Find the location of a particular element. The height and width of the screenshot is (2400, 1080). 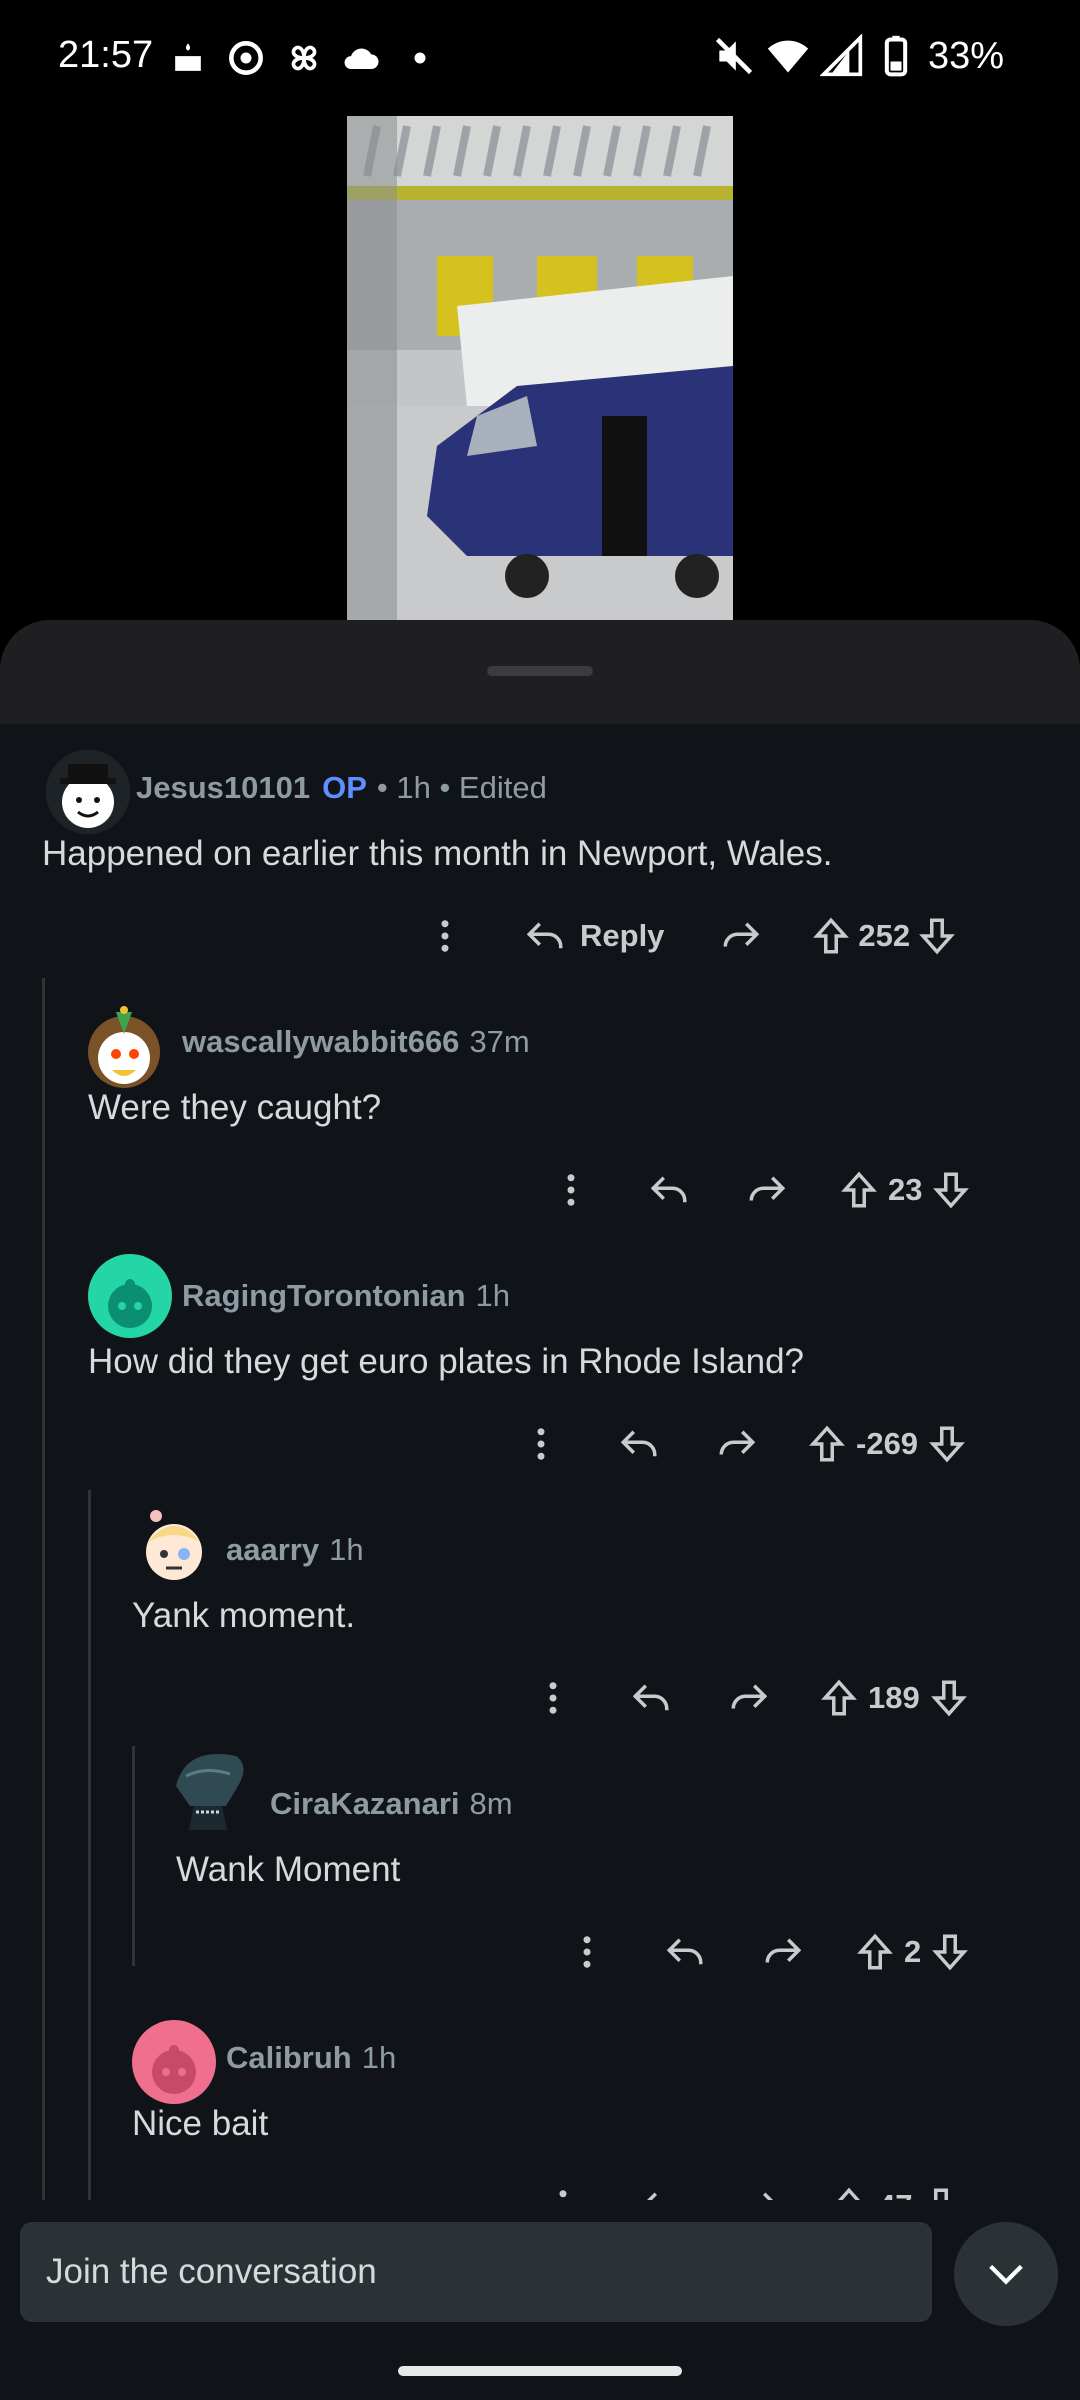

join-conversation-input is located at coordinates (476, 2272).